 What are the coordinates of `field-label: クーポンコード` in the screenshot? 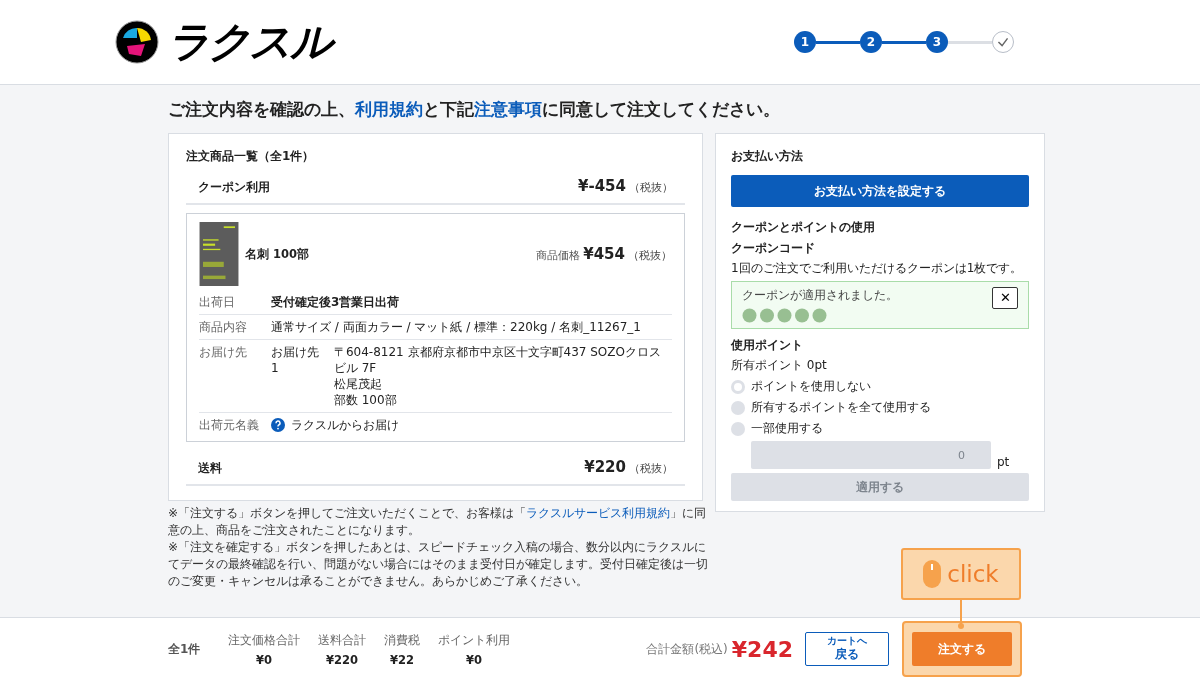 It's located at (773, 248).